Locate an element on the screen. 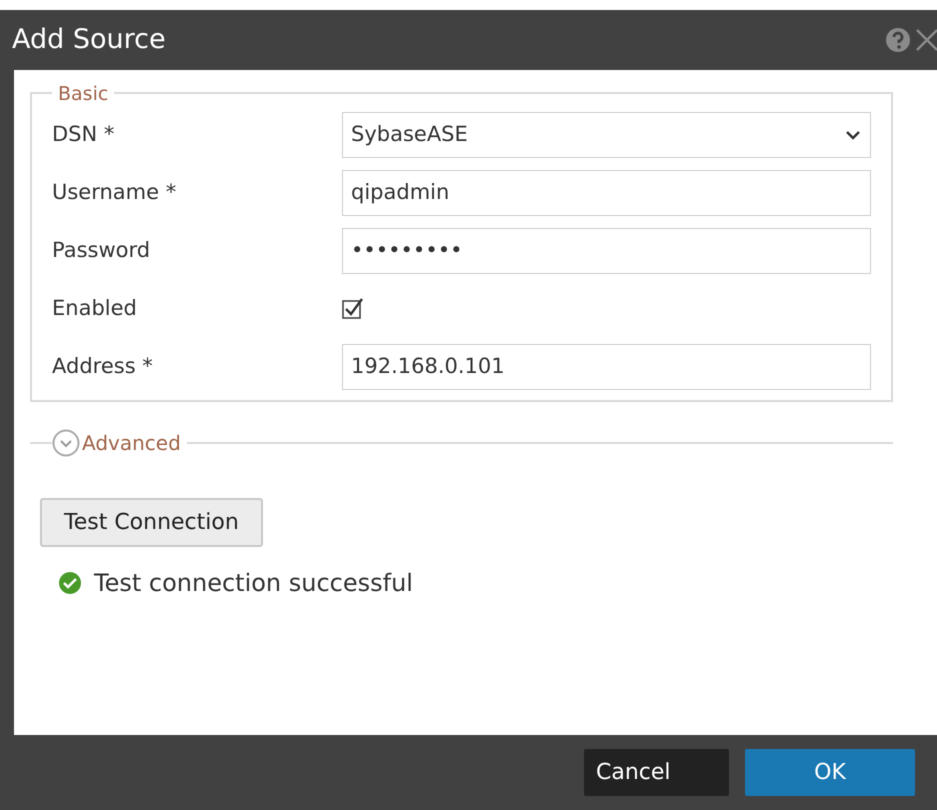 This screenshot has width=937, height=810. status-message: Test connection successful is located at coordinates (253, 583).